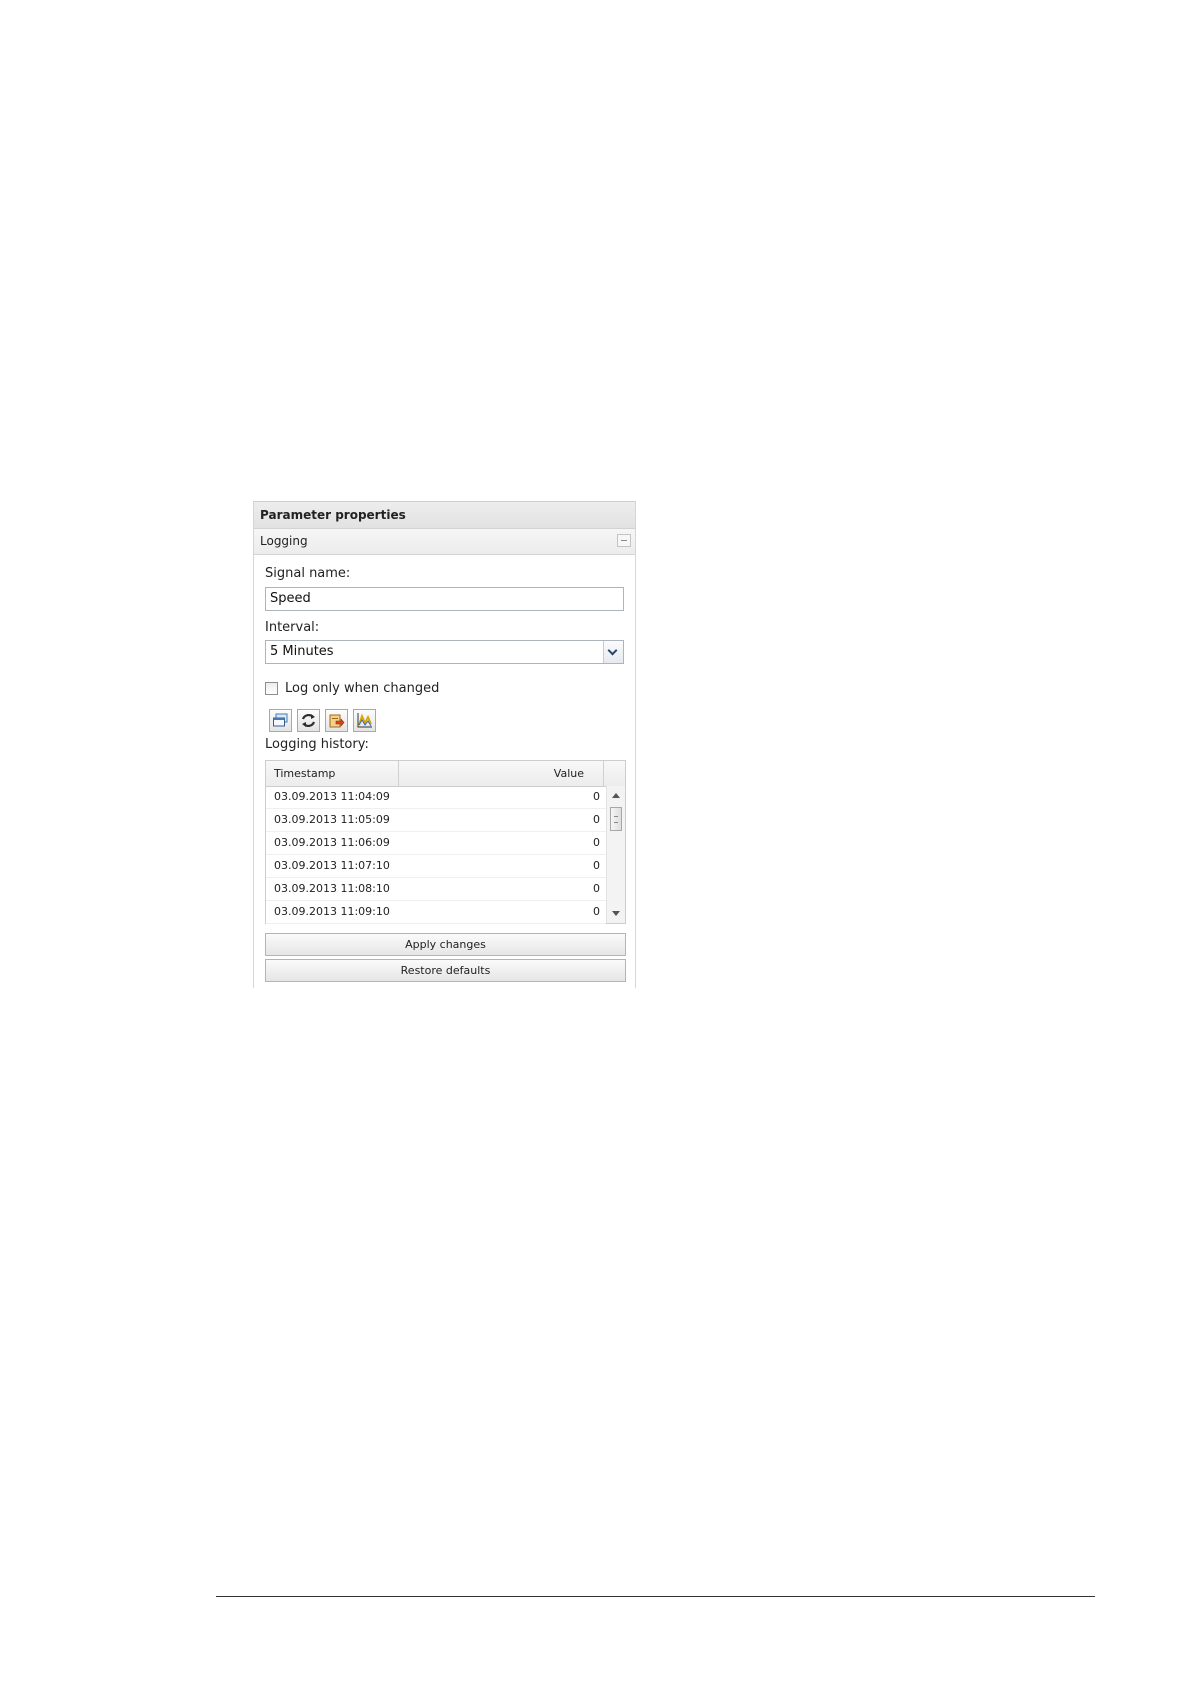 This screenshot has width=1190, height=1684. What do you see at coordinates (436, 797) in the screenshot?
I see `table-row: 03.09.2013 11:04:09 0` at bounding box center [436, 797].